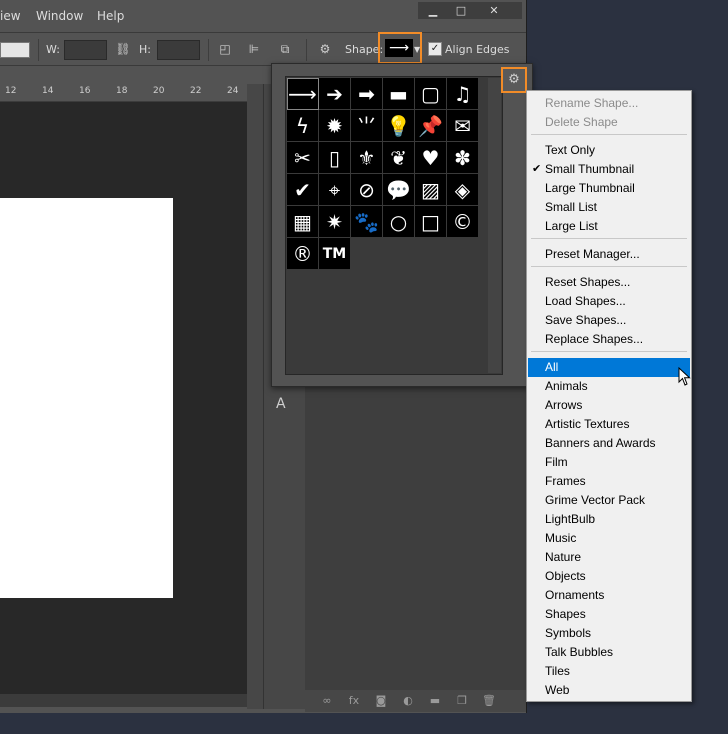 This screenshot has height=734, width=728. What do you see at coordinates (463, 190) in the screenshot?
I see `shape-diamond-tiles-icon: ◈` at bounding box center [463, 190].